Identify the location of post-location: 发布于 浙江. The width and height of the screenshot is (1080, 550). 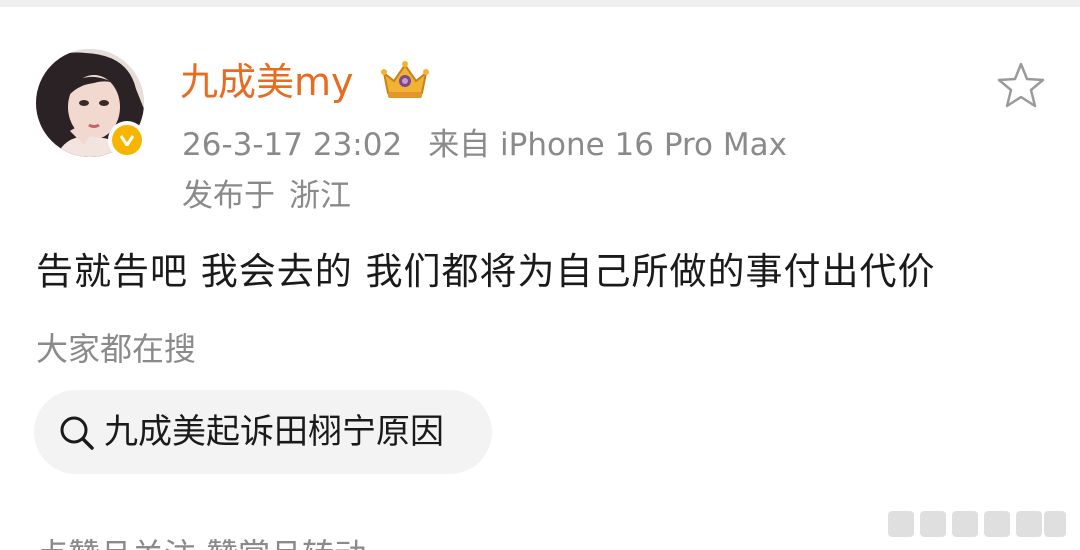
(266, 196).